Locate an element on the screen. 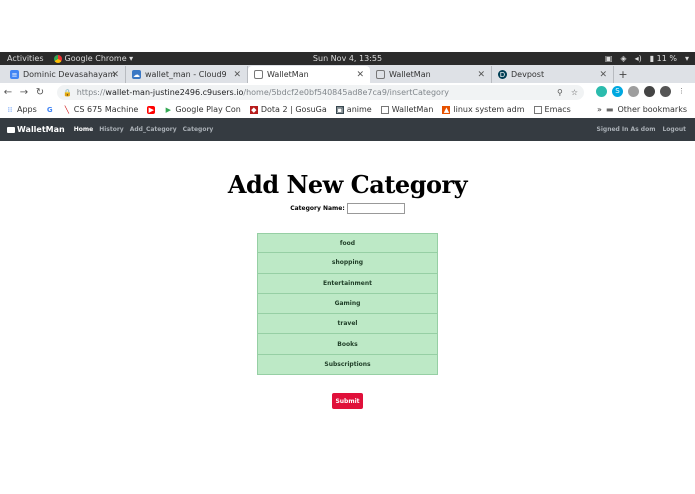 Image resolution: width=695 pixels, height=494 pixels. signed-in-user: Signed In As dom is located at coordinates (626, 129).